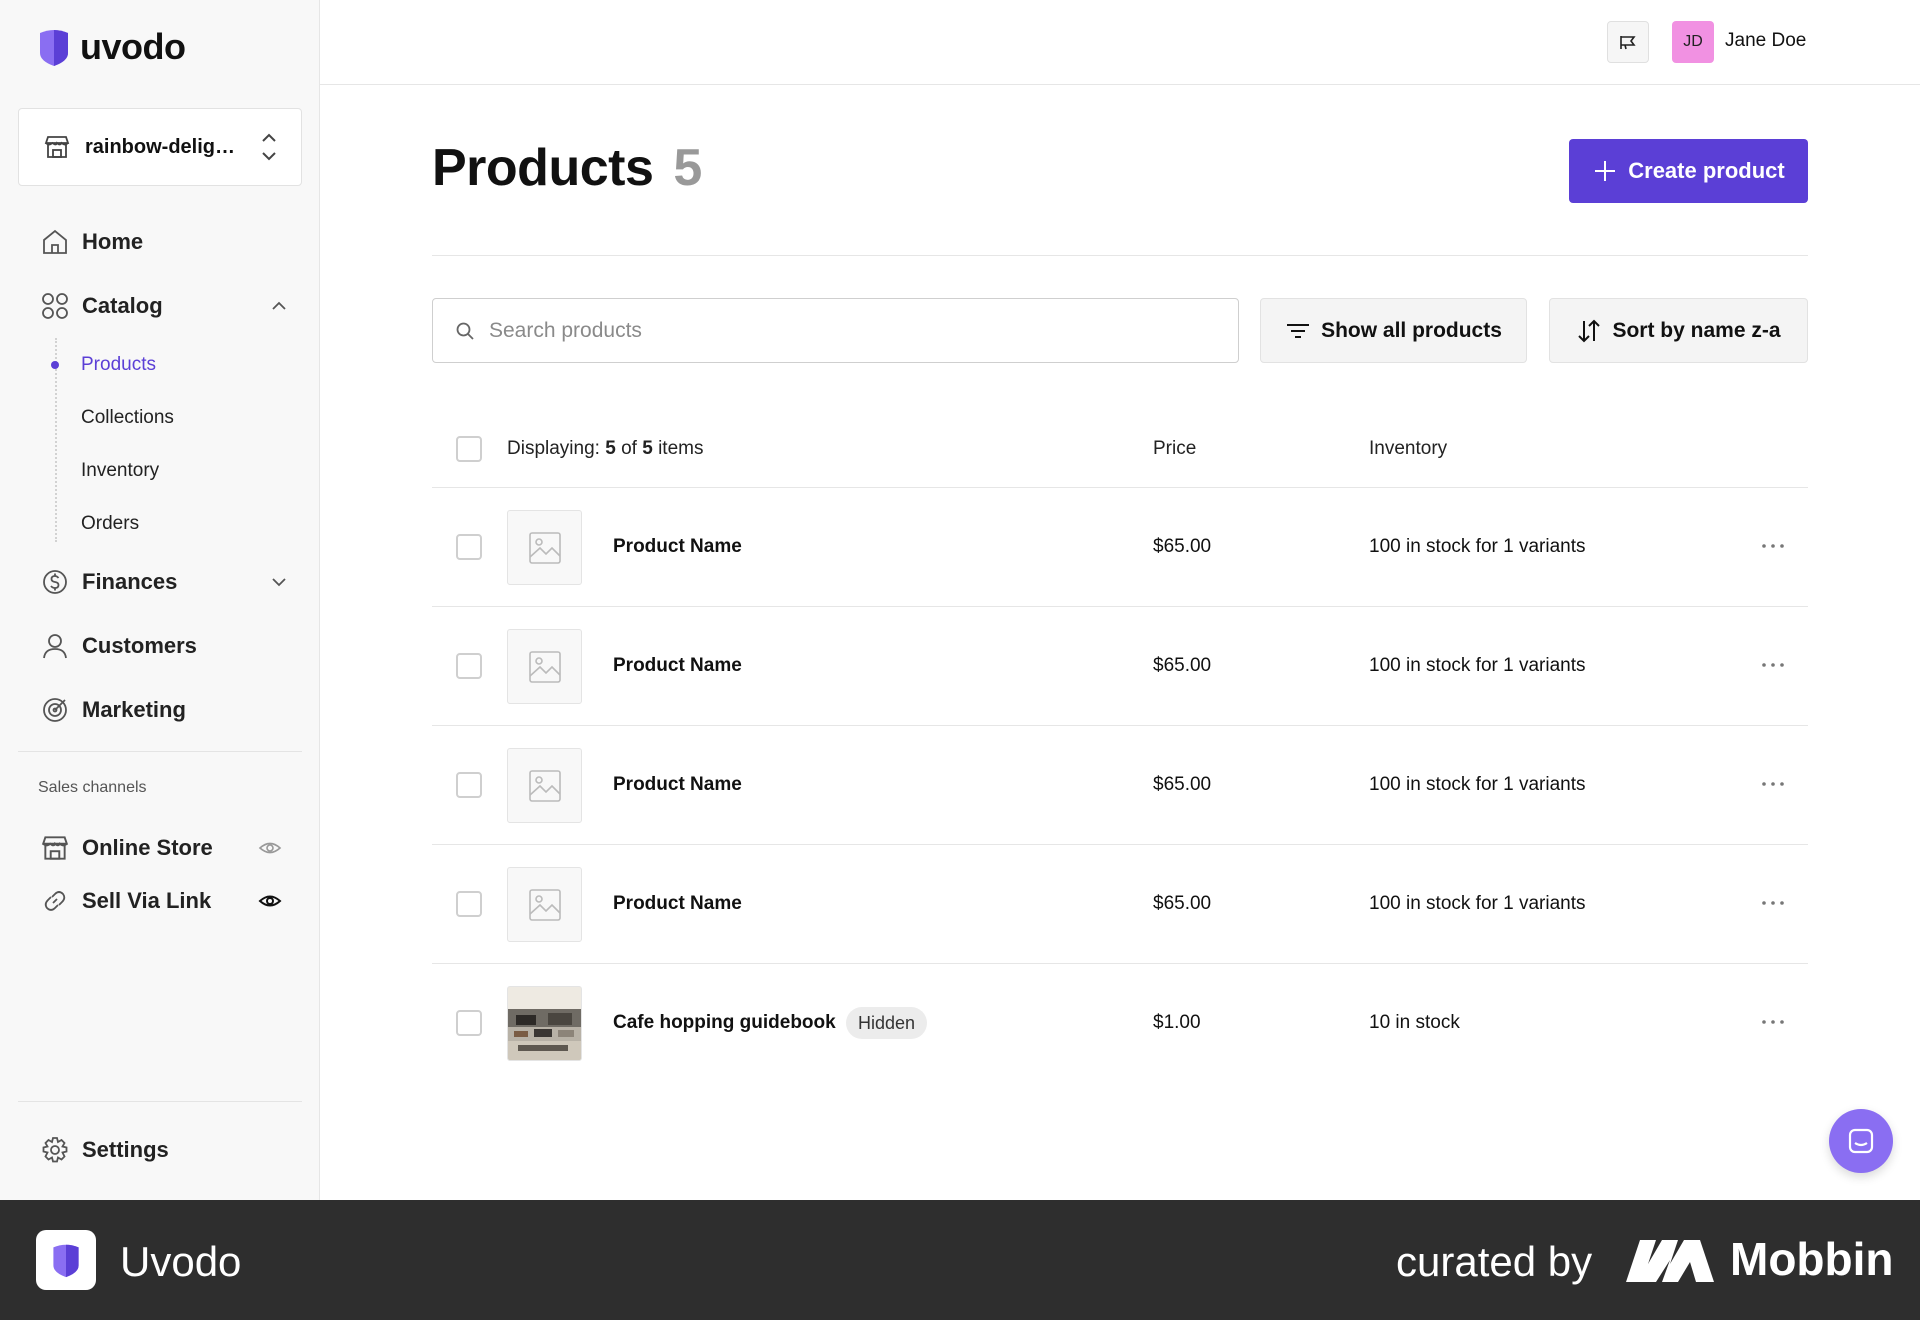 The height and width of the screenshot is (1320, 1920). I want to click on subnav-collections-label: Collections, so click(127, 417).